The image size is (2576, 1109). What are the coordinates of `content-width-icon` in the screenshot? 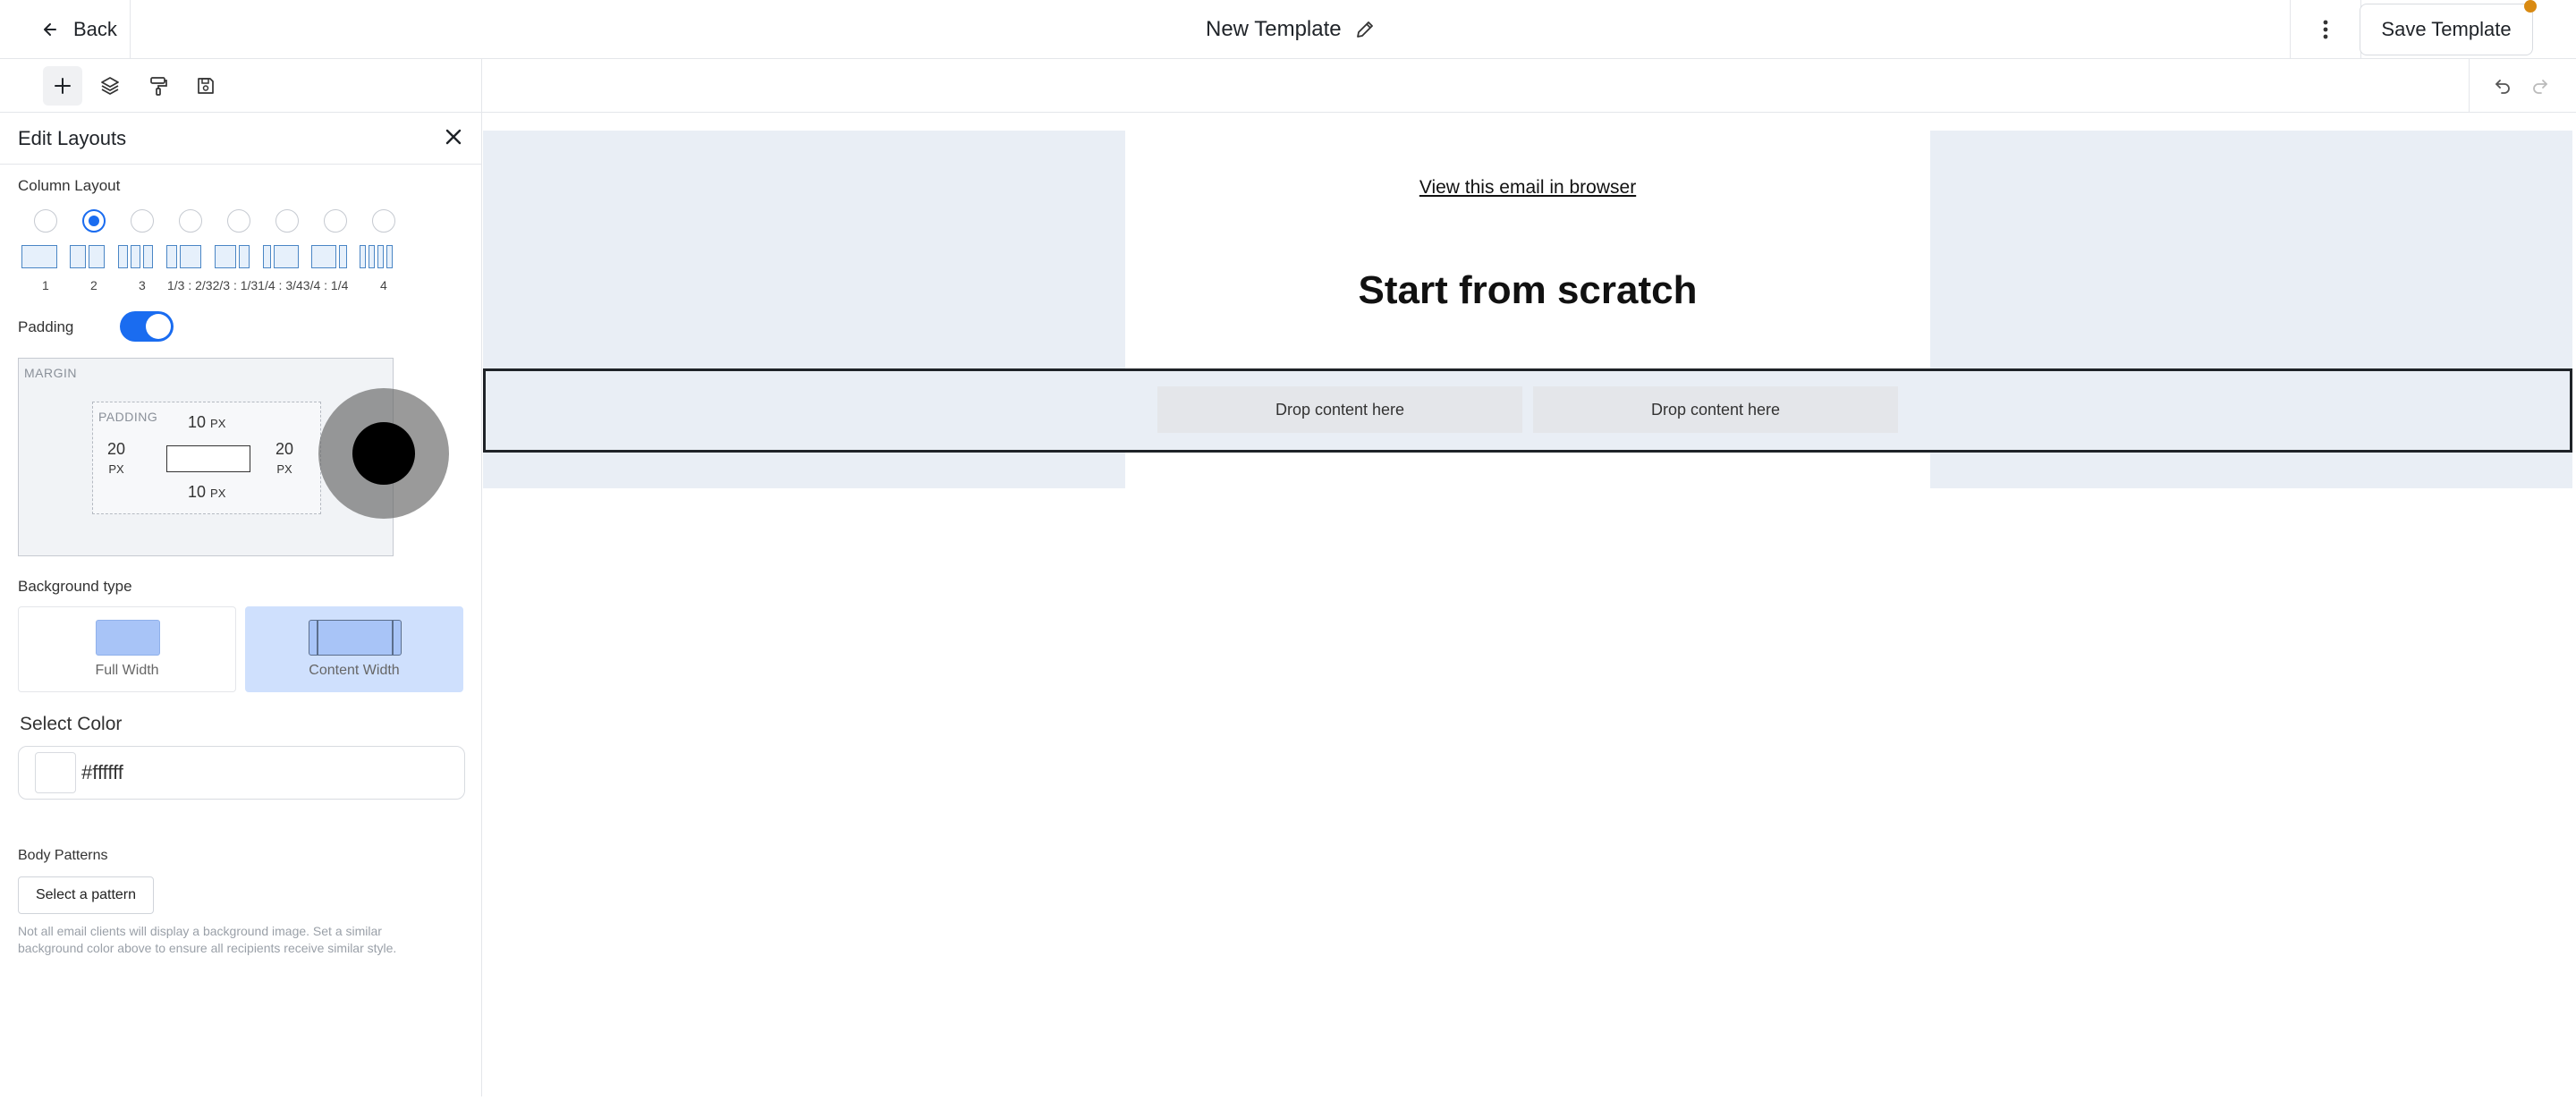 It's located at (355, 638).